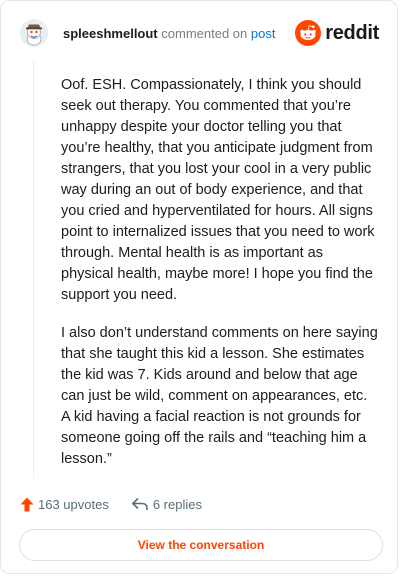  I want to click on comment-meta: spleeshmellout commented on post, so click(169, 33).